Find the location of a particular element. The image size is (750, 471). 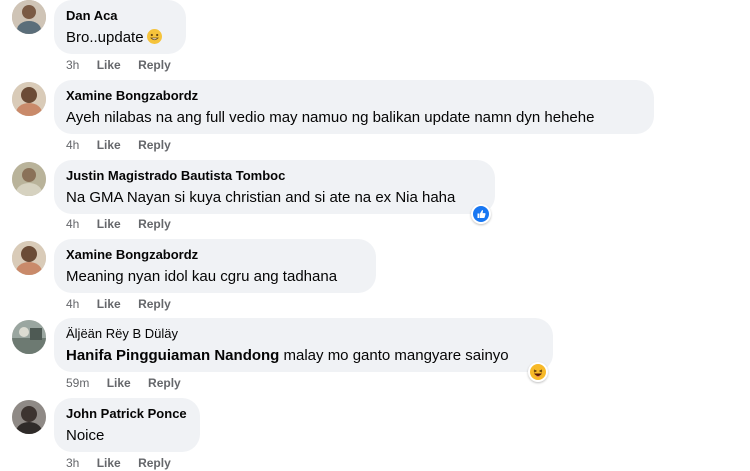

comment-text-content: malay mo ganto mangyare sainyo is located at coordinates (394, 355).